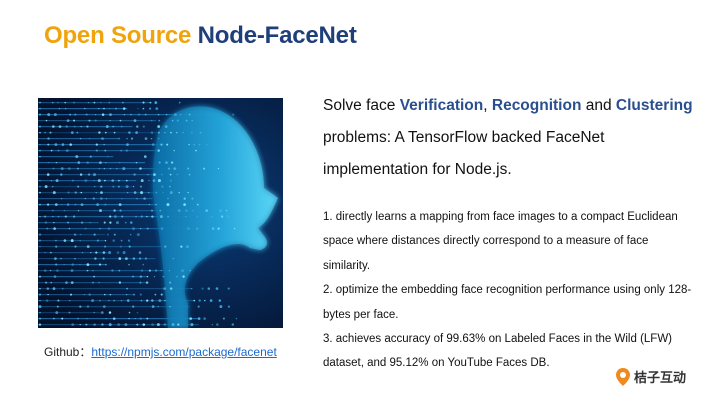 Image resolution: width=720 pixels, height=405 pixels. I want to click on slide-title: Open Source Node-FaceNet, so click(200, 36).